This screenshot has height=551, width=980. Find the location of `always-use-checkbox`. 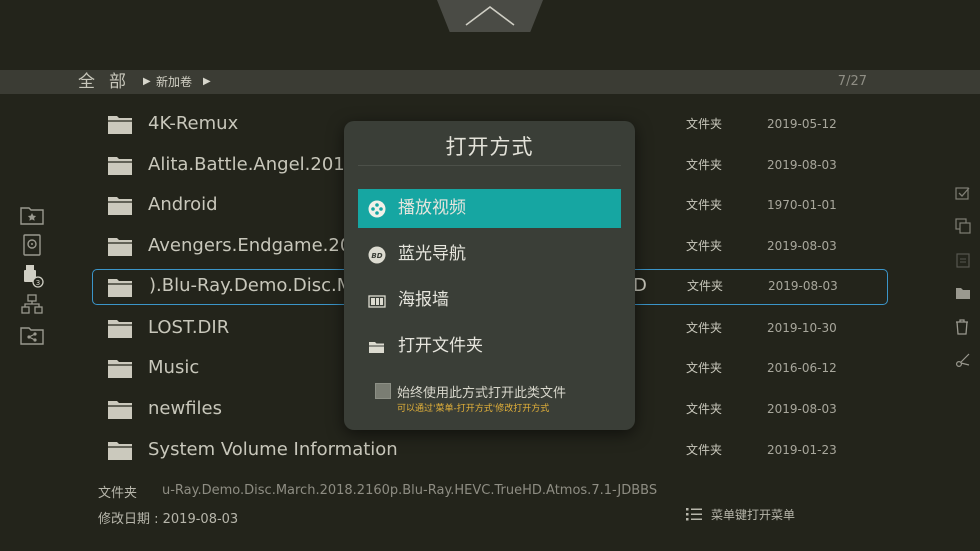

always-use-checkbox is located at coordinates (383, 391).